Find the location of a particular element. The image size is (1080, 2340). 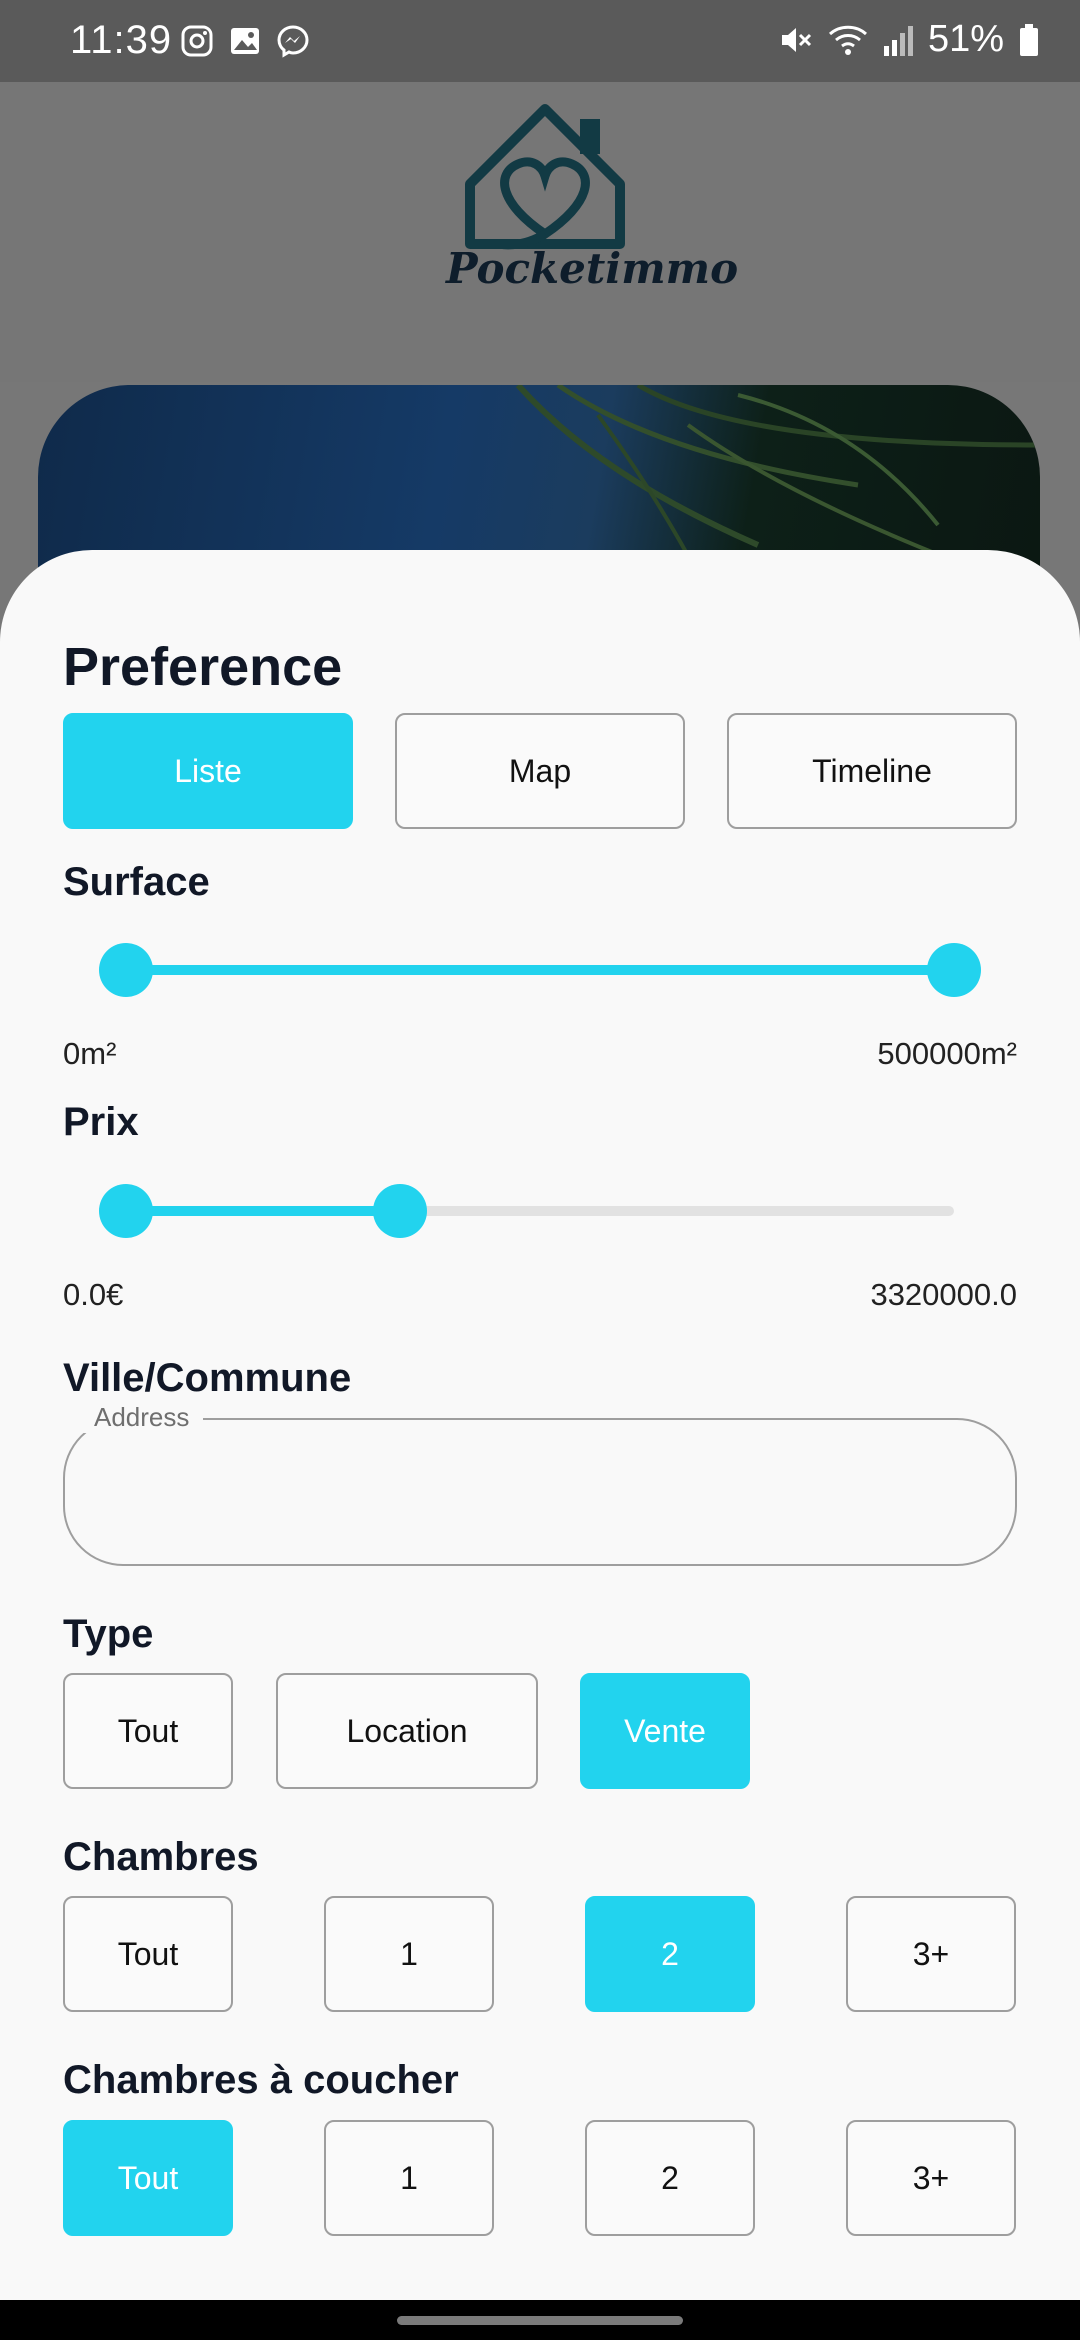

wifi-icon is located at coordinates (848, 40).